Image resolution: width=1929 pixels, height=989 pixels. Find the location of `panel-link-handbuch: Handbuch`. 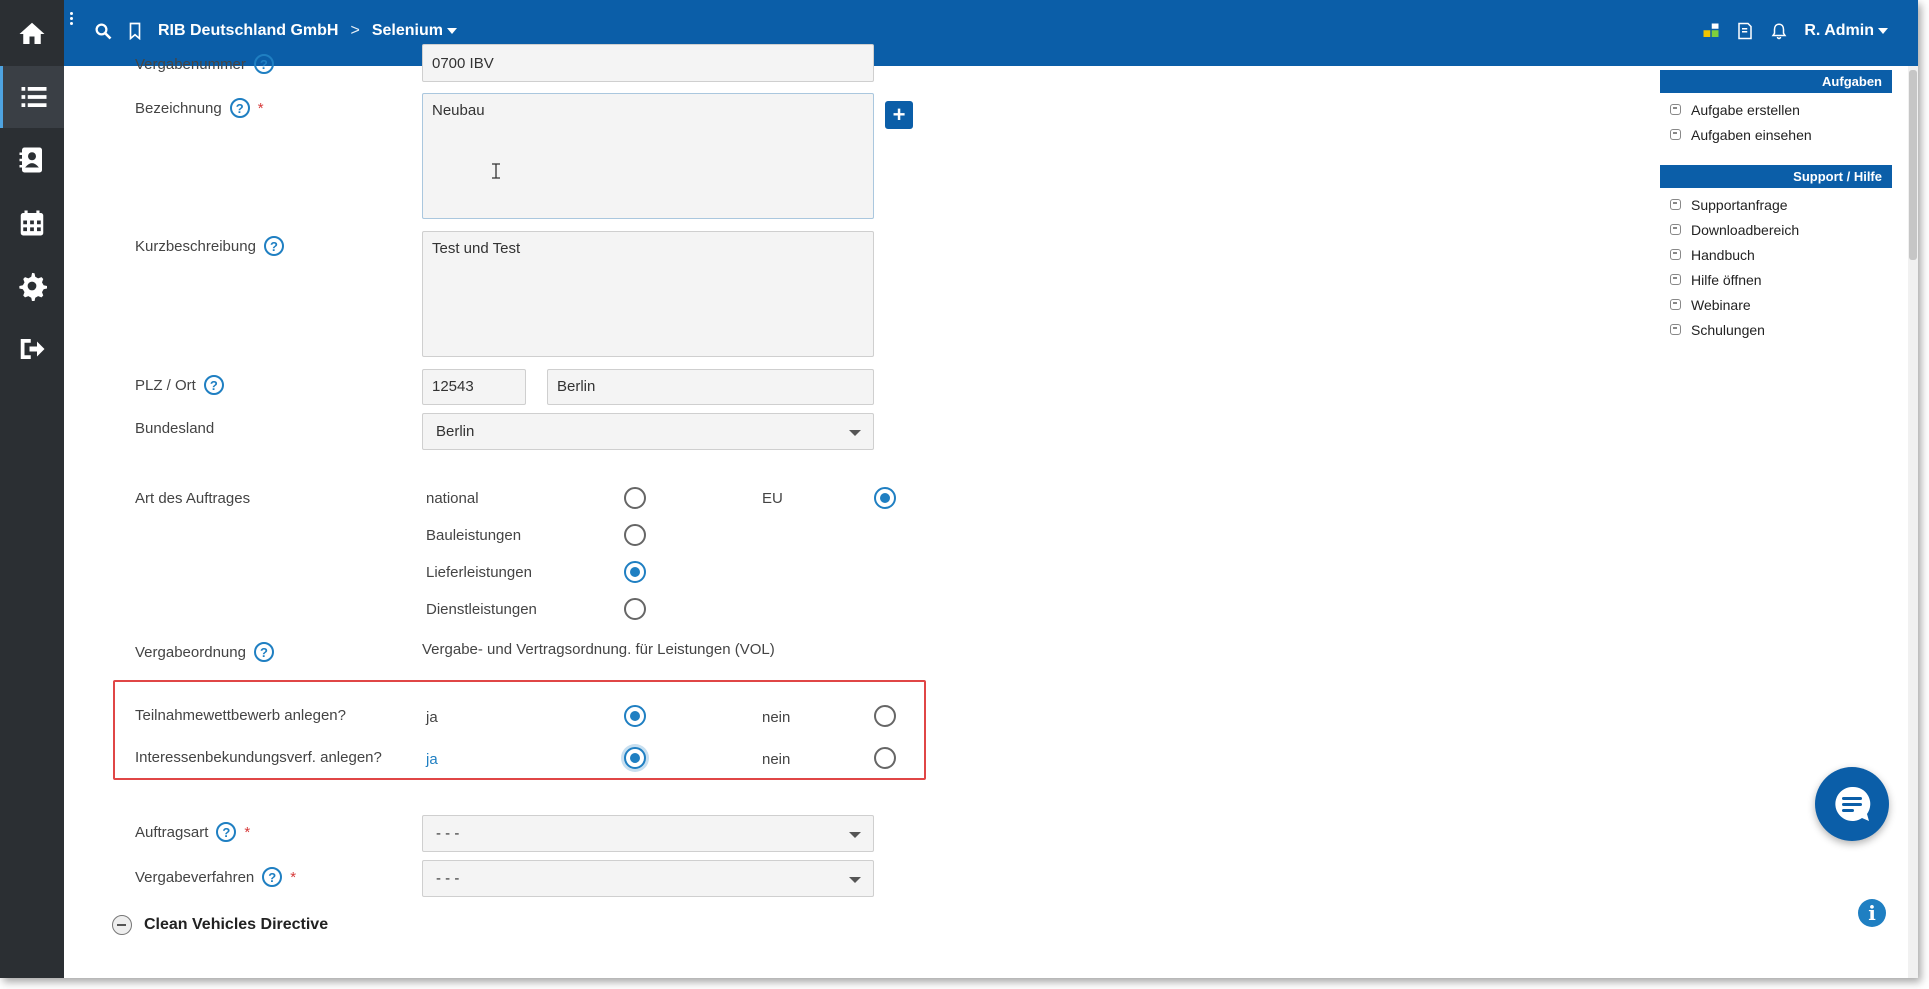

panel-link-handbuch: Handbuch is located at coordinates (1776, 254).